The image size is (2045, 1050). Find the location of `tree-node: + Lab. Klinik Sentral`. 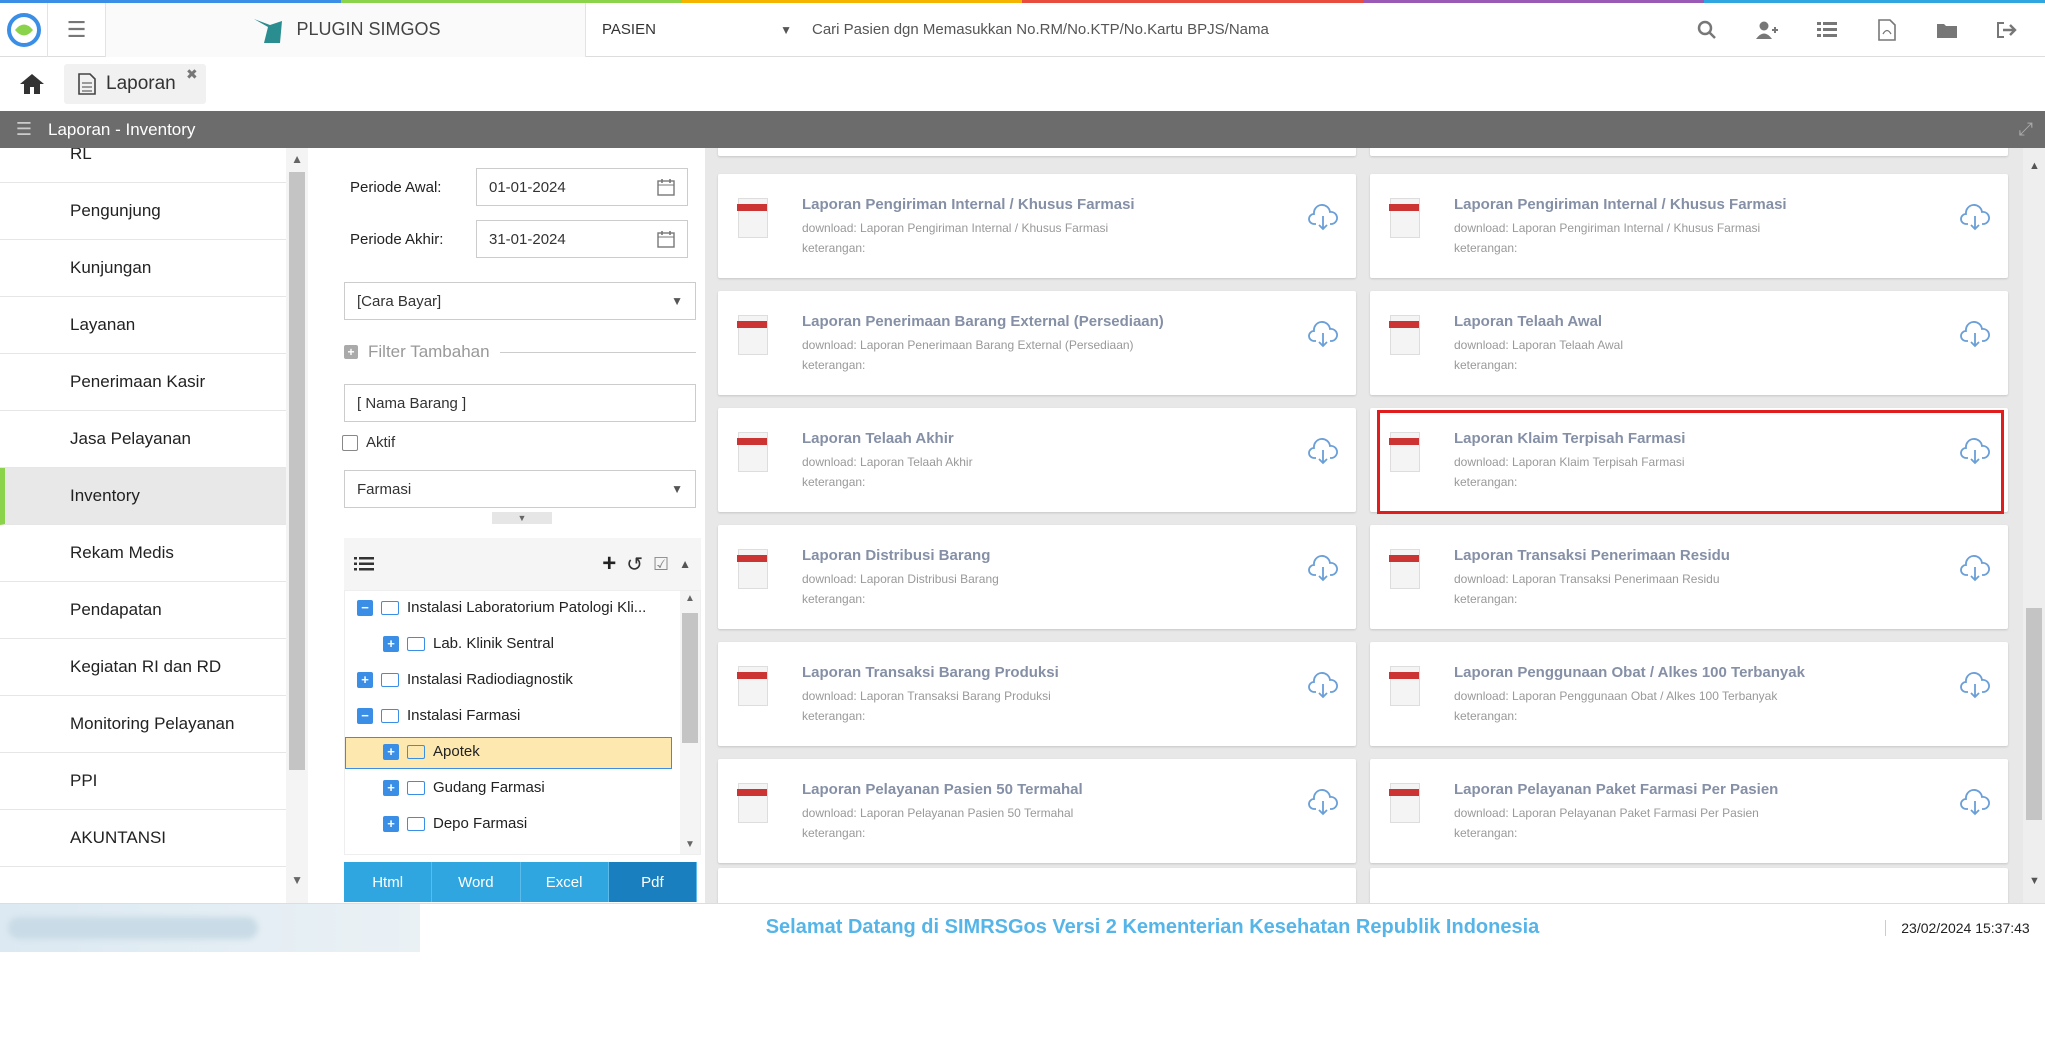

tree-node: + Lab. Klinik Sentral is located at coordinates (468, 643).